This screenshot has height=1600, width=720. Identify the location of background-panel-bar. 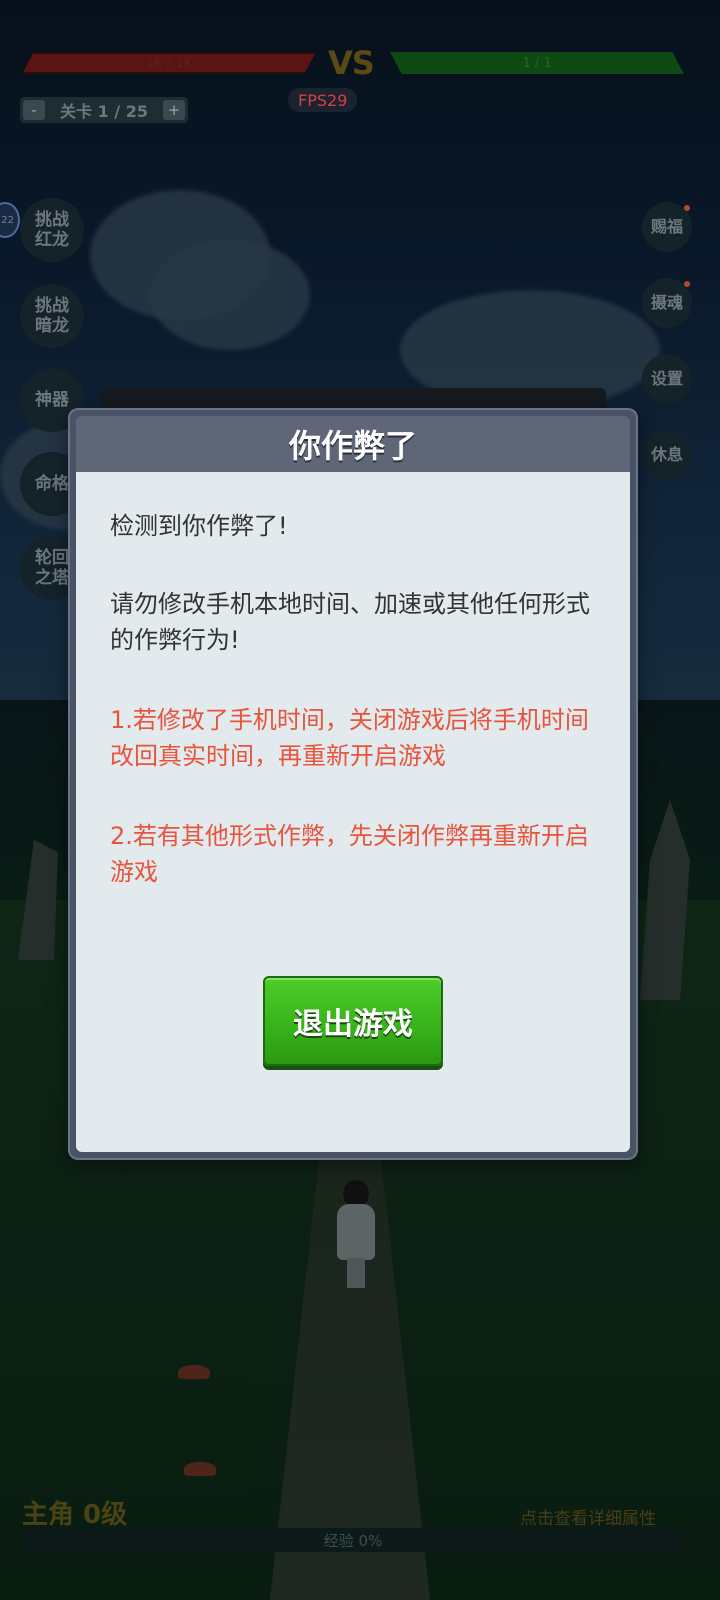
(353, 399).